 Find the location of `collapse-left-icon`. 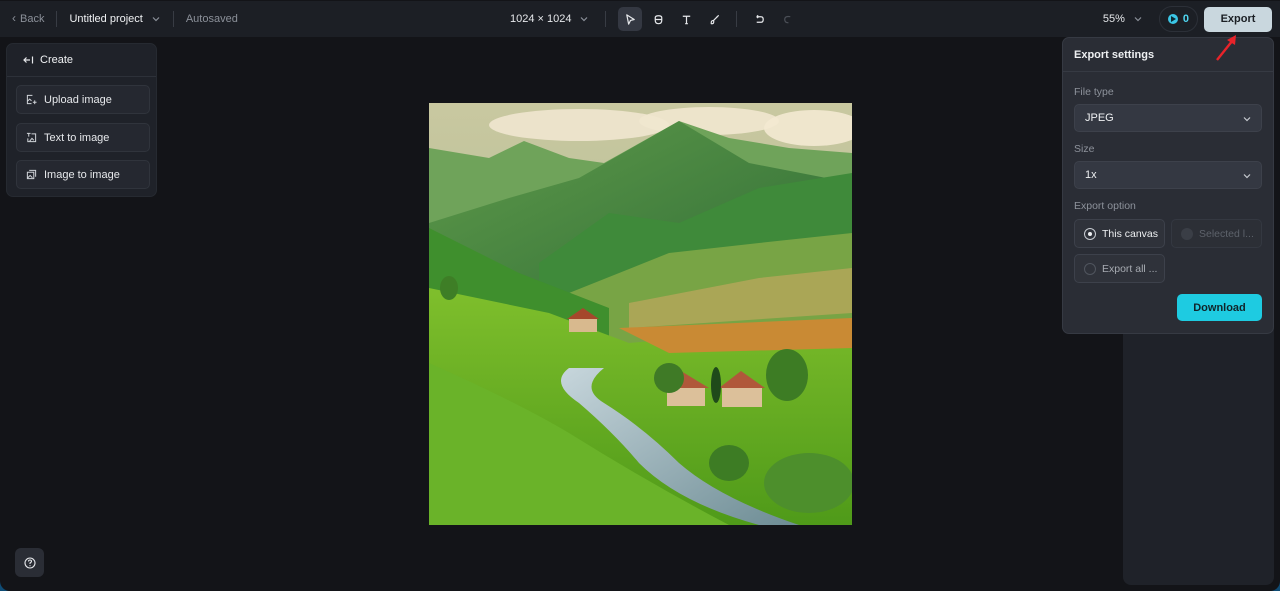

collapse-left-icon is located at coordinates (28, 60).